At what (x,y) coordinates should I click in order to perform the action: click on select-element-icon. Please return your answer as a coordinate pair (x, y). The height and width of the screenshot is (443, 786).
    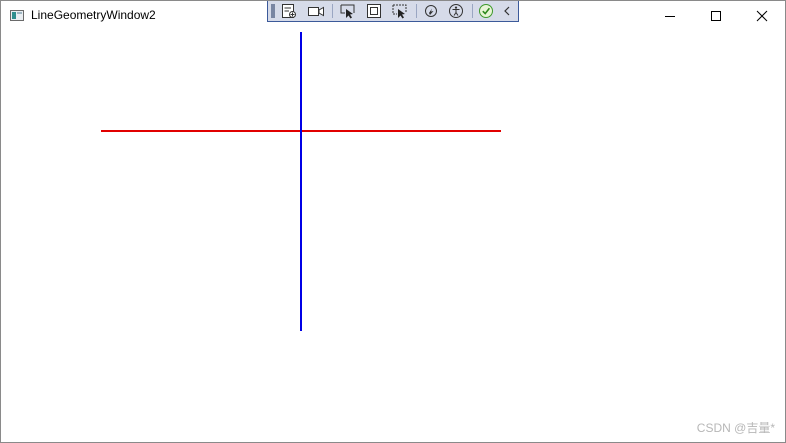
    Looking at the image, I should click on (347, 11).